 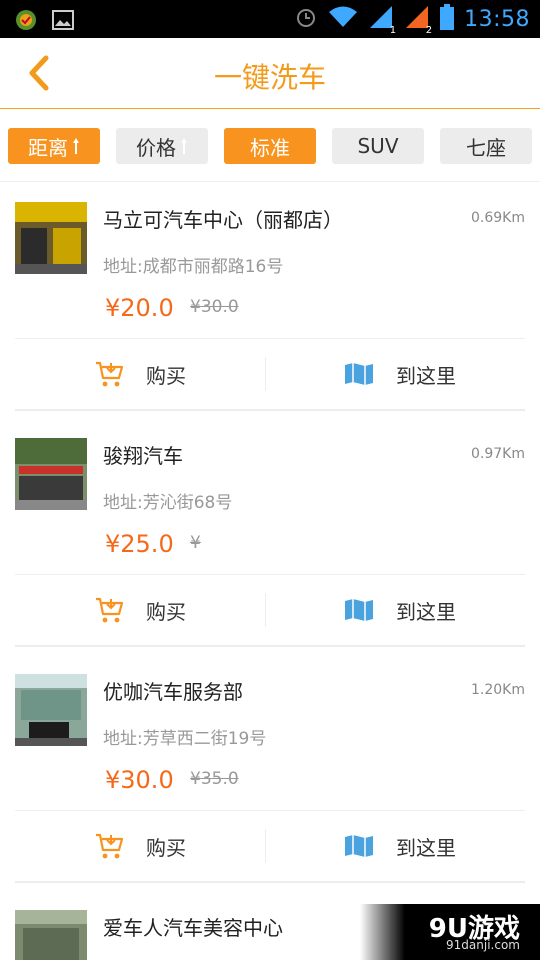 I want to click on filter-label: 七座, so click(x=486, y=147).